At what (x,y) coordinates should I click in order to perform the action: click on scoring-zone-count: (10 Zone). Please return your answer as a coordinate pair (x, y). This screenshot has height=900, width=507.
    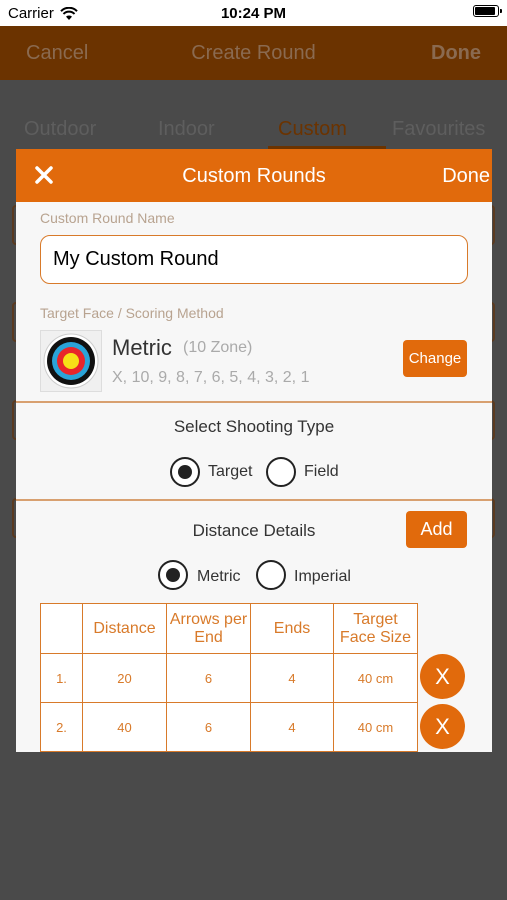
    Looking at the image, I should click on (218, 347).